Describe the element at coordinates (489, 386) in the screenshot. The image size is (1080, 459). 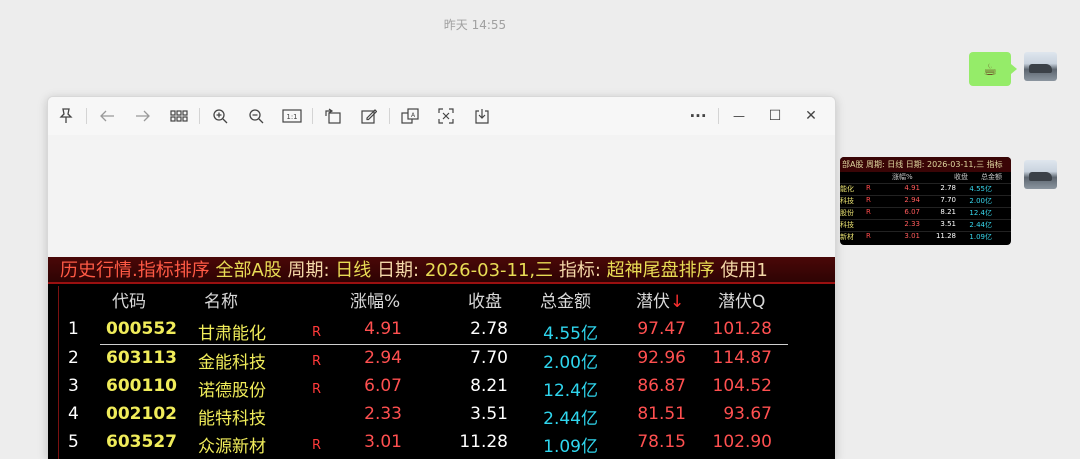
I see `close-price: 8.21` at that location.